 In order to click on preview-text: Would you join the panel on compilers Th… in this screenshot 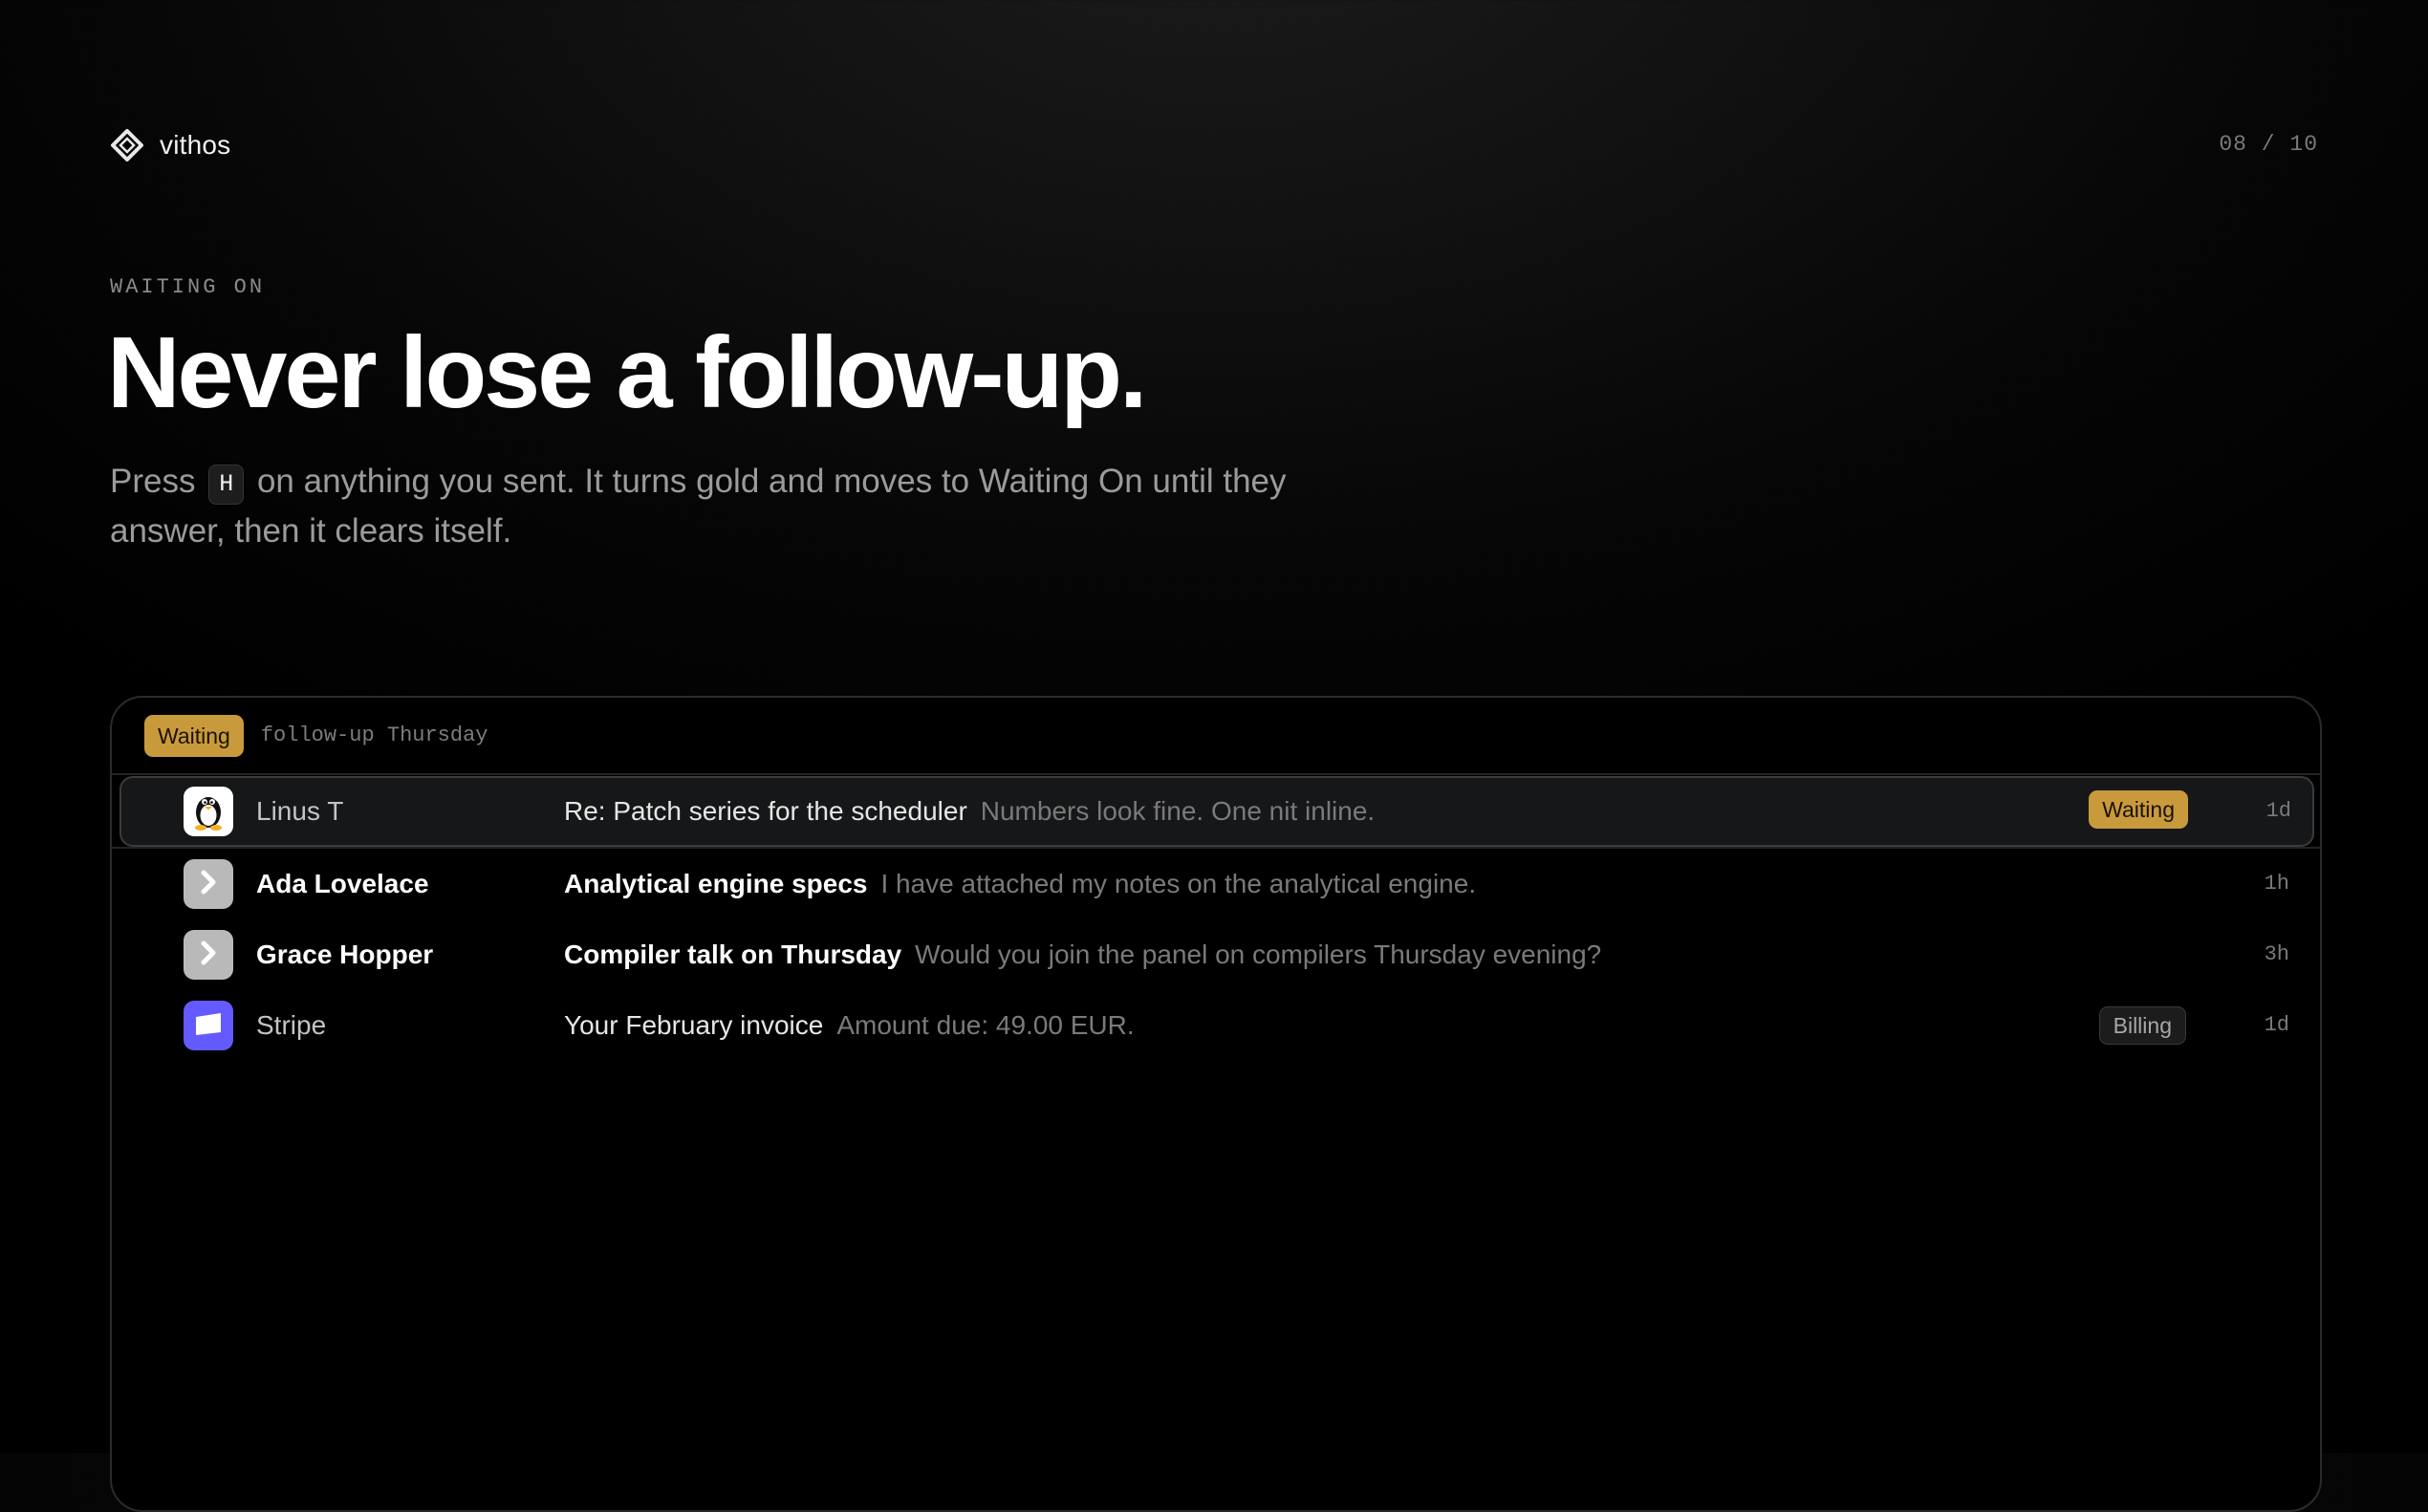, I will do `click(1258, 954)`.